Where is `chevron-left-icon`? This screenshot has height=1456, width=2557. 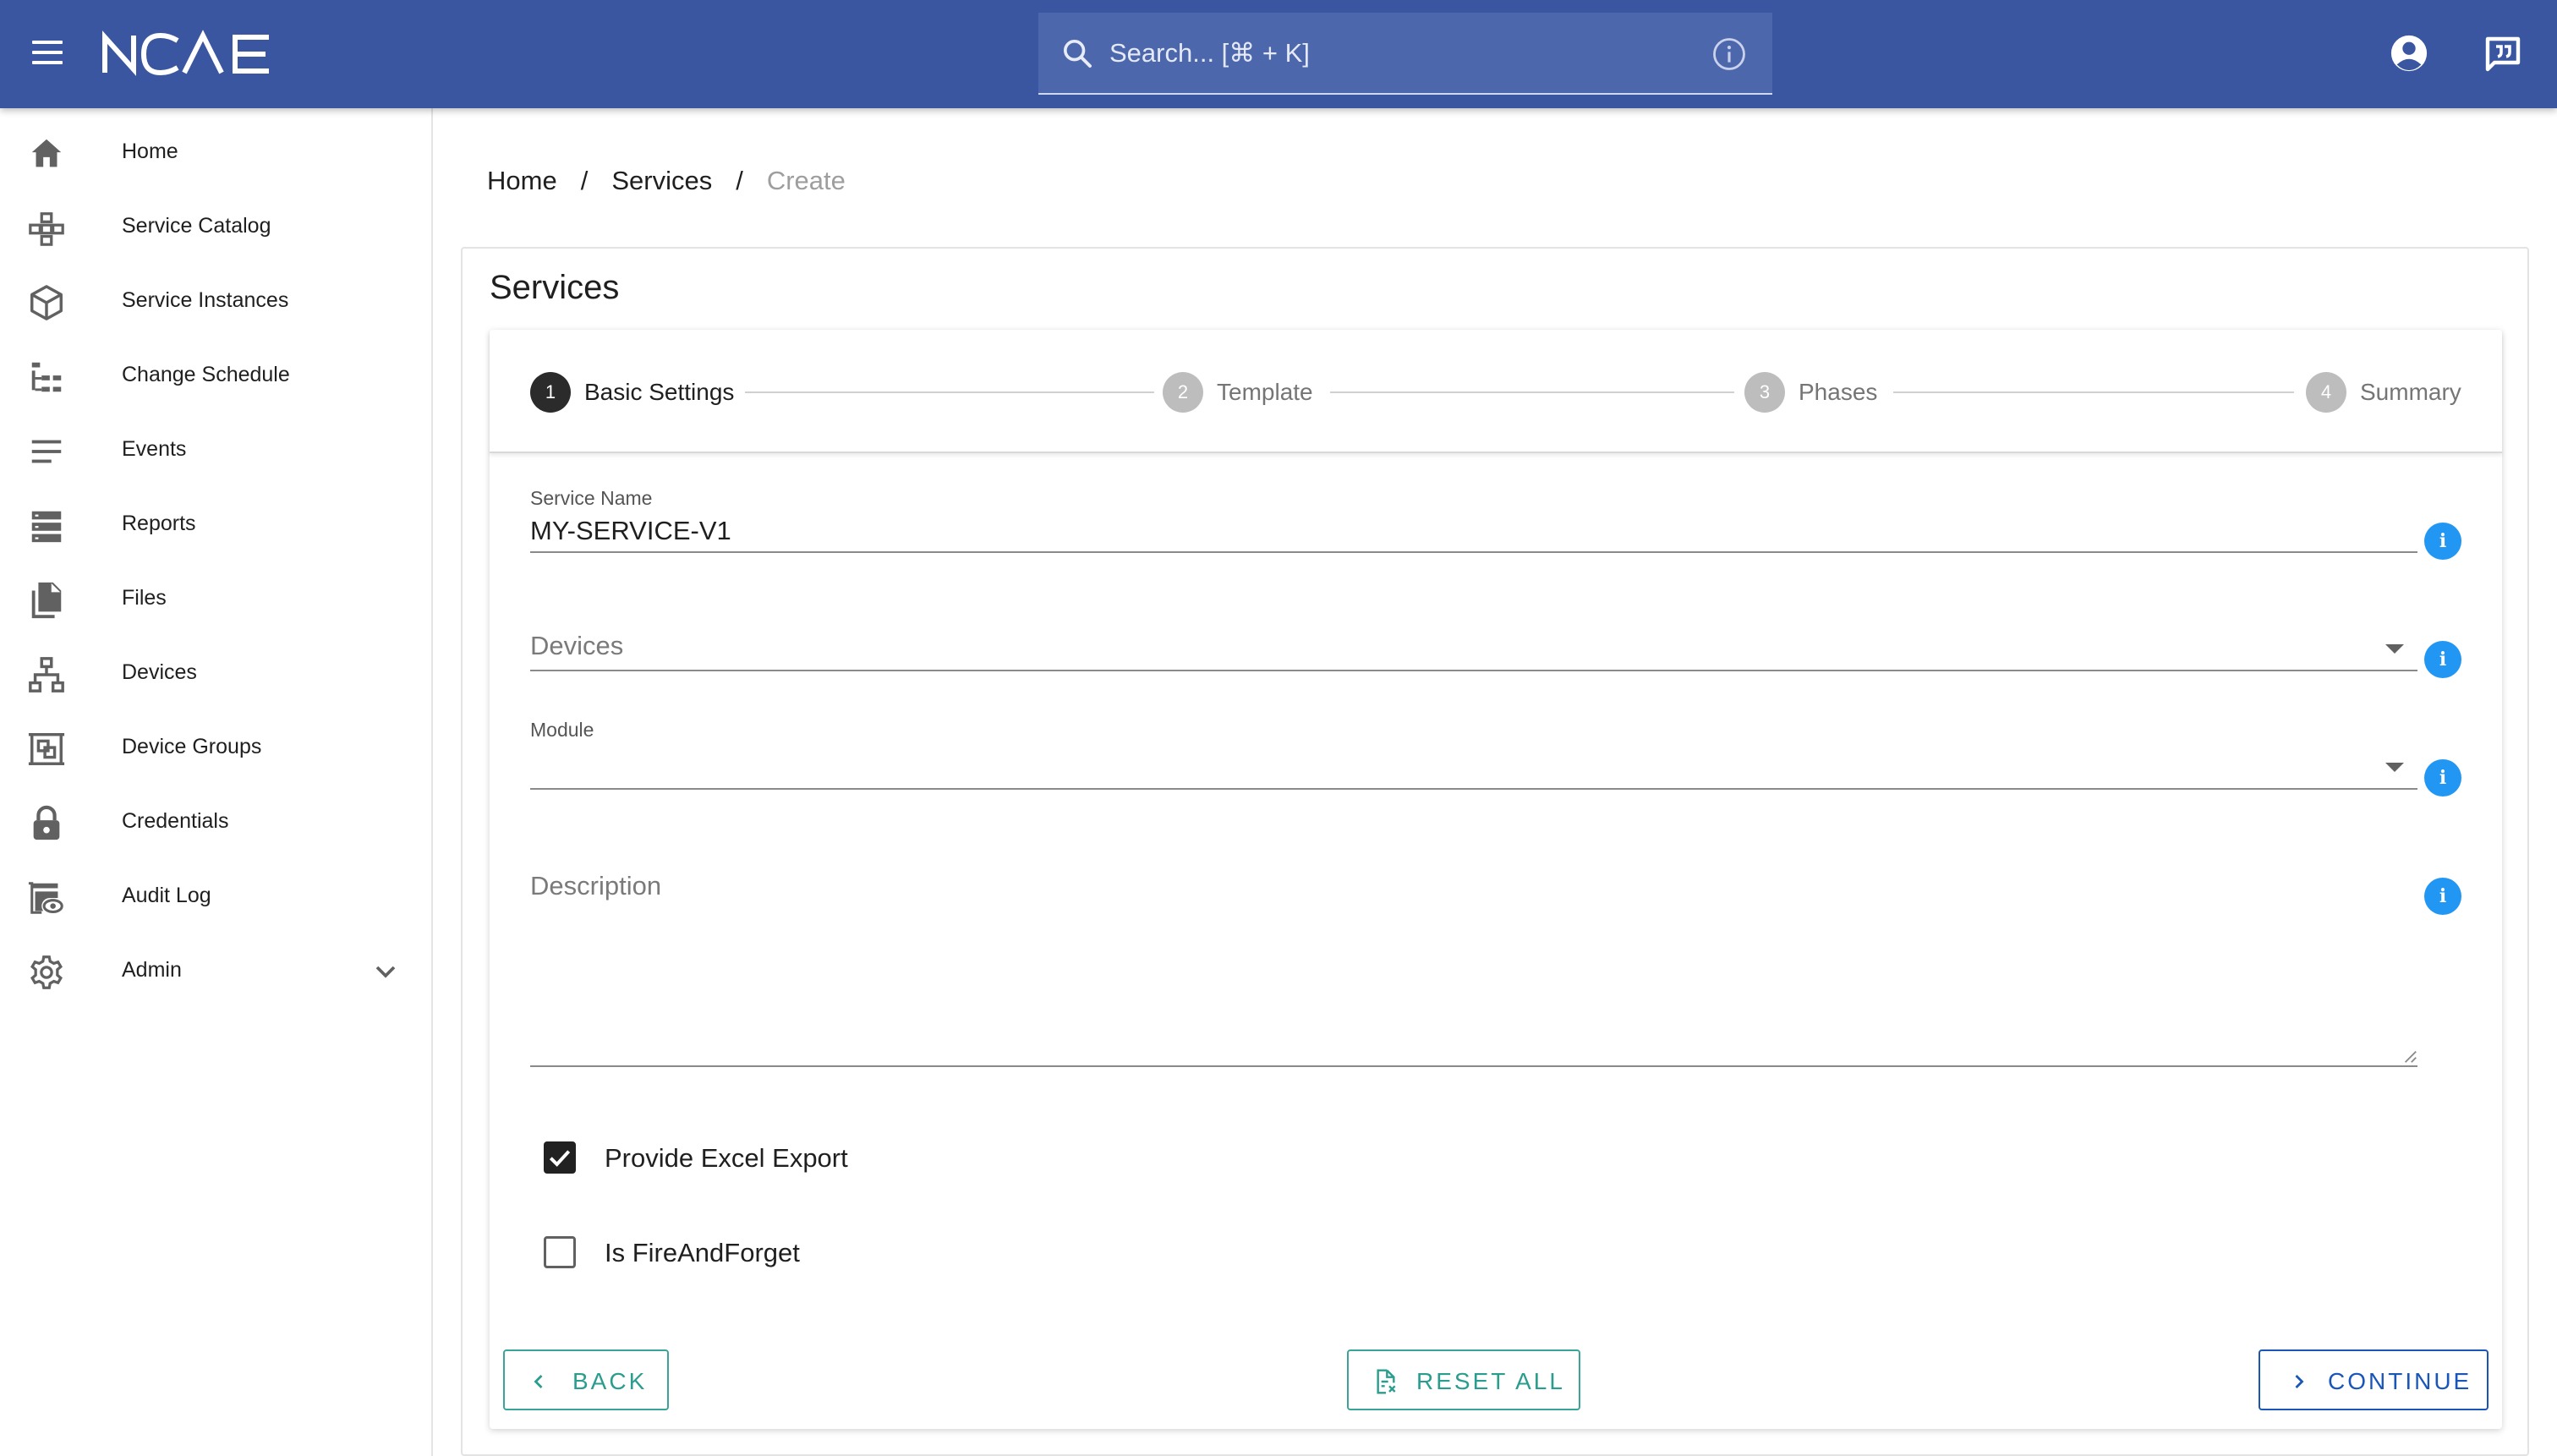
chevron-left-icon is located at coordinates (538, 1381).